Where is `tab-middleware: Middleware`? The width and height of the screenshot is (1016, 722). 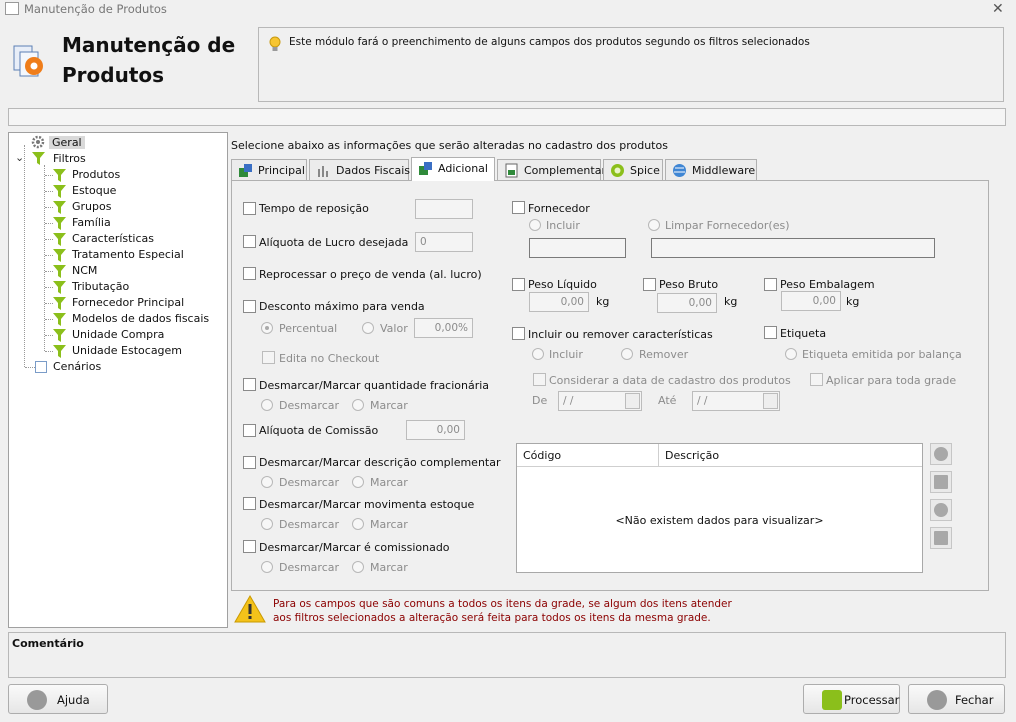 tab-middleware: Middleware is located at coordinates (711, 170).